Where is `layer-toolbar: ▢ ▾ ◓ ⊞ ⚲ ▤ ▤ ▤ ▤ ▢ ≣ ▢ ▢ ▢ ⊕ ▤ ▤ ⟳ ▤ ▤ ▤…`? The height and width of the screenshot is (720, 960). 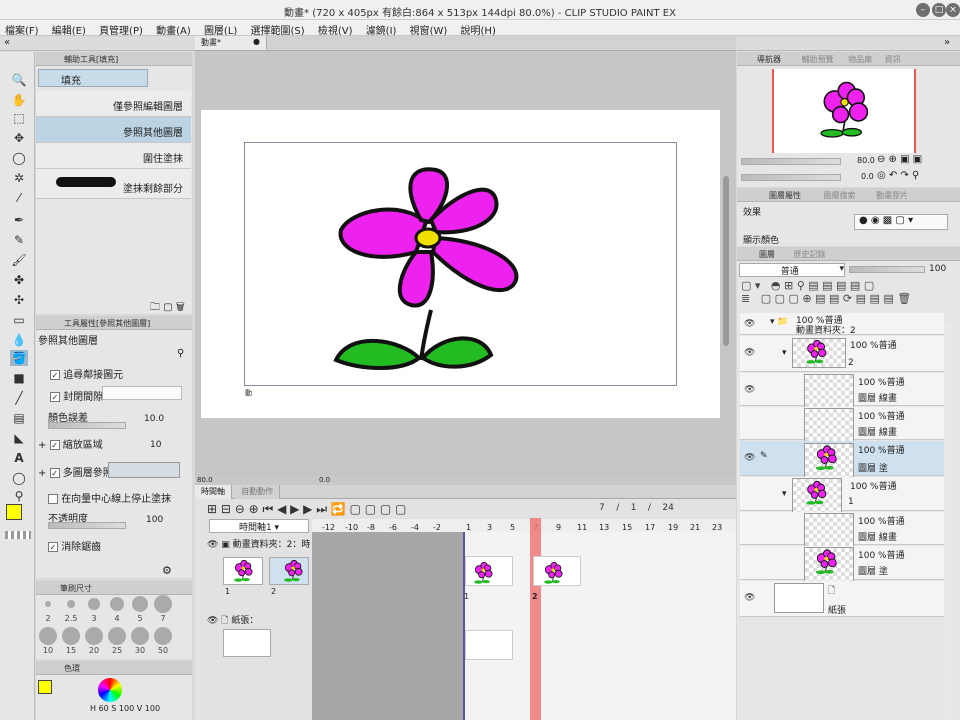
layer-toolbar: ▢ ▾ ◓ ⊞ ⚲ ▤ ▤ ▤ ▤ ▢ ≣ ▢ ▢ ▢ ⊕ ▤ ▤ ⟳ ▤ ▤ ▤… is located at coordinates (848, 295).